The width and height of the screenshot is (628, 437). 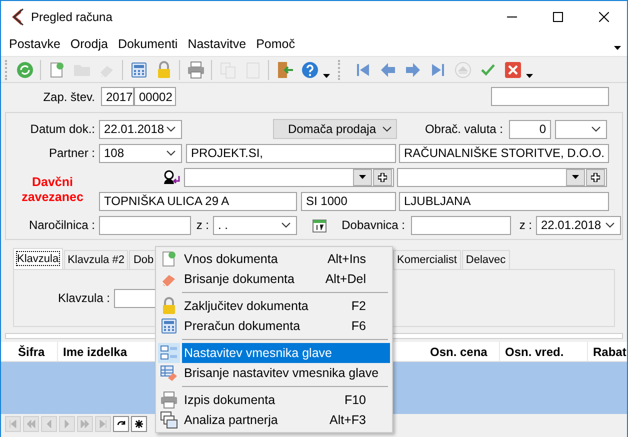 I want to click on column-header: Rabat, so click(x=607, y=351).